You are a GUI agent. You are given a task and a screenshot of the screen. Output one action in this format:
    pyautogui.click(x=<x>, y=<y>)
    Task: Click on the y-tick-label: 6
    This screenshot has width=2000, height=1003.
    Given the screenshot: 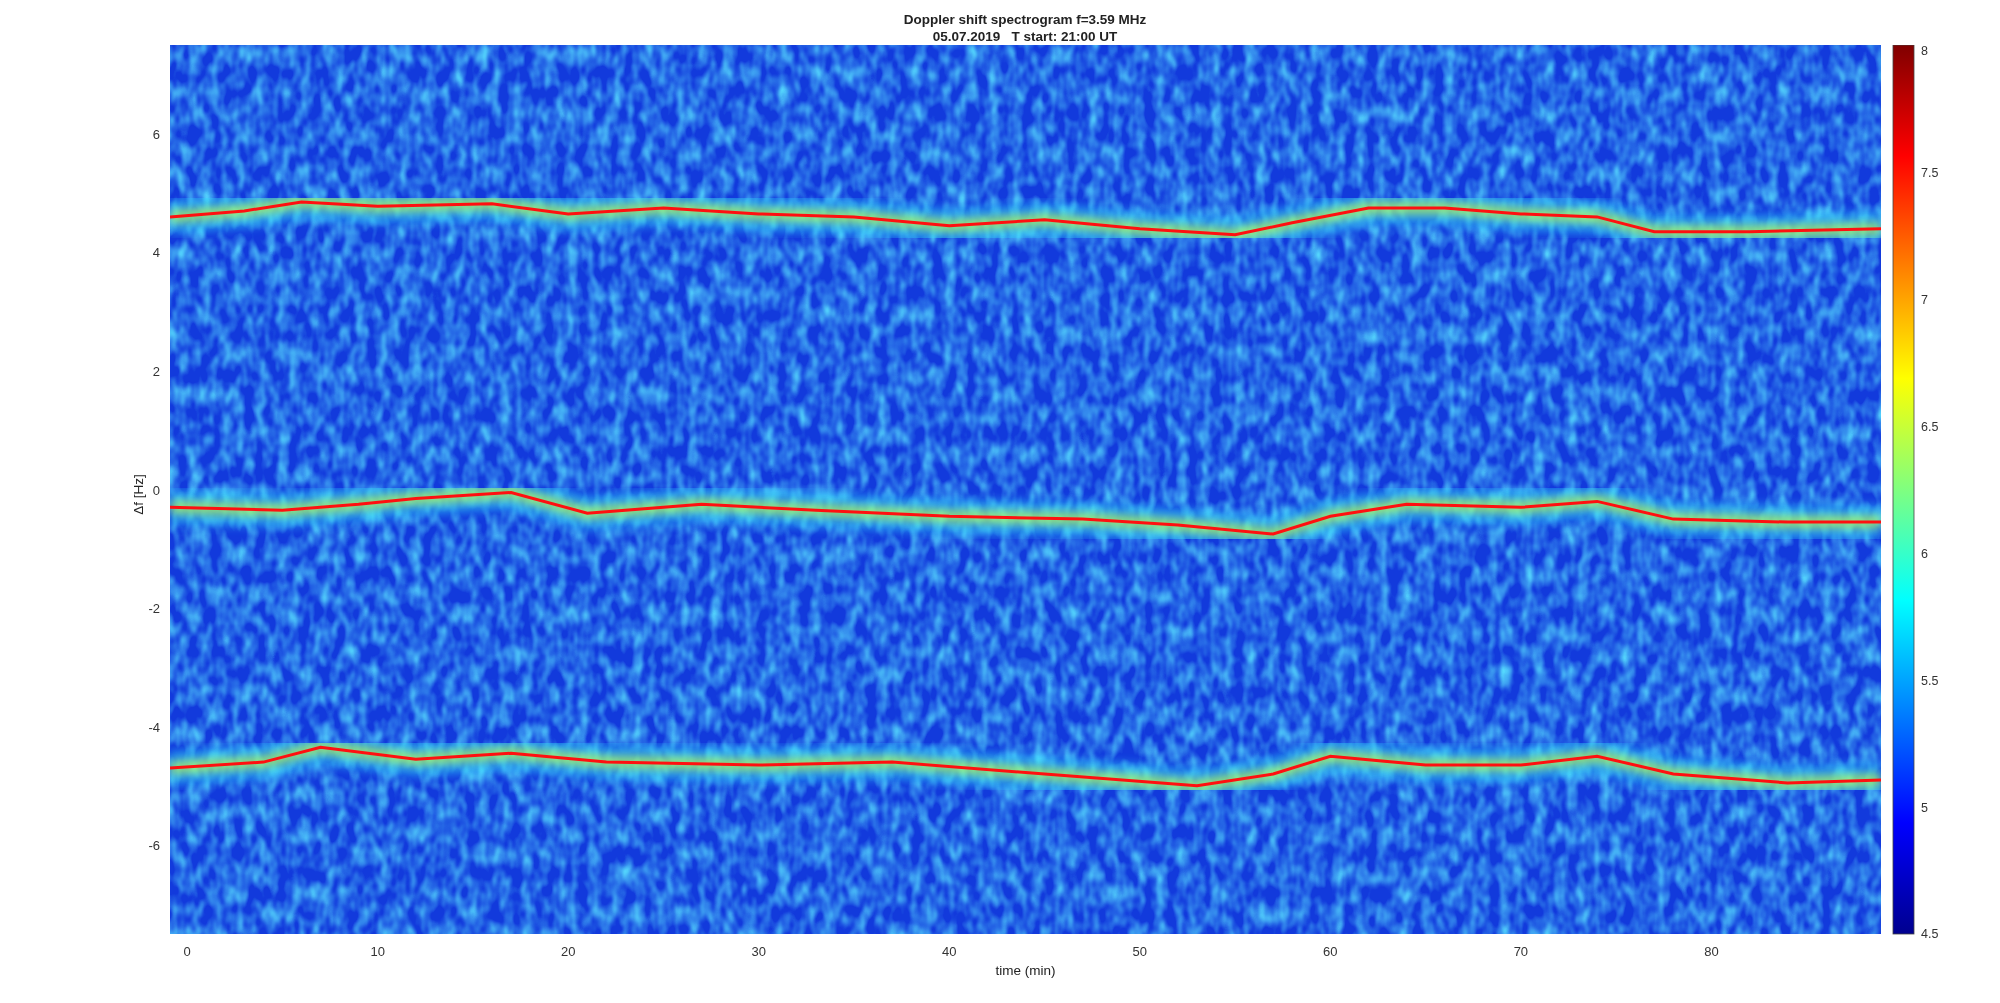 What is the action you would take?
    pyautogui.click(x=156, y=134)
    